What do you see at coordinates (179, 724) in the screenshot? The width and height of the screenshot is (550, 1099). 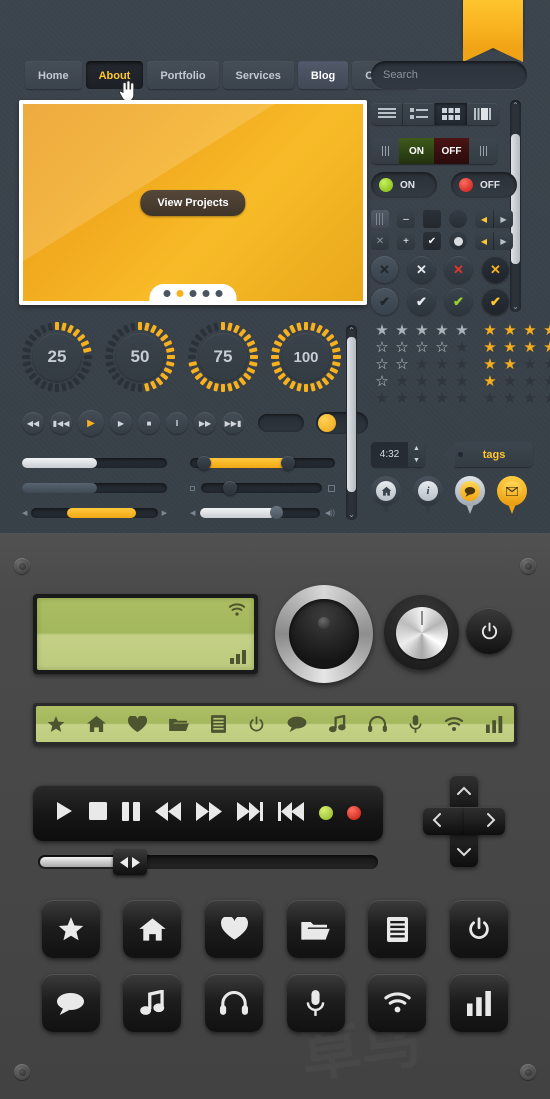 I see `folder-icon` at bounding box center [179, 724].